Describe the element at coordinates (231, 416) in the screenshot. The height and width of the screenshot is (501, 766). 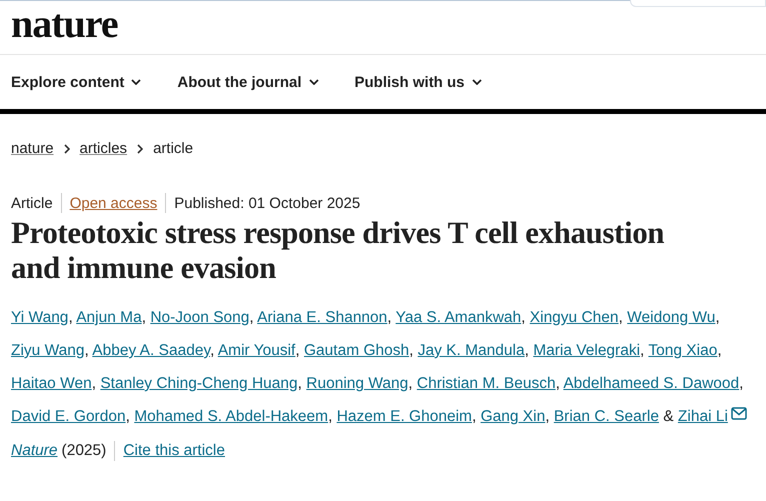
I see `author-link: Mohamed S. Abdel-Hakeem` at that location.